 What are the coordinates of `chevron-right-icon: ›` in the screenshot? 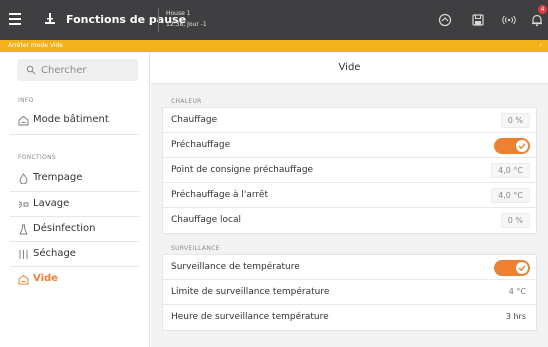 It's located at (540, 45).